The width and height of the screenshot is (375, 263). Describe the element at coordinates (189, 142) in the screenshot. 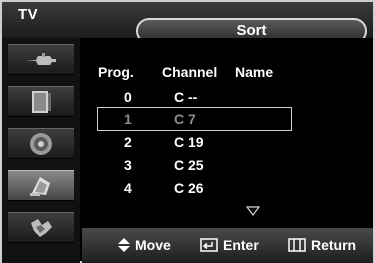

I see `row-channel: C 19` at that location.